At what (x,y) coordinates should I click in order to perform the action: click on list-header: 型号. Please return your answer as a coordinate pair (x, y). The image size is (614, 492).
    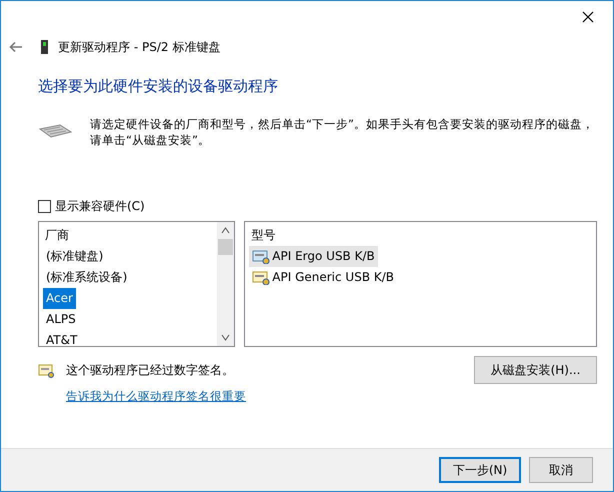
    Looking at the image, I should click on (263, 235).